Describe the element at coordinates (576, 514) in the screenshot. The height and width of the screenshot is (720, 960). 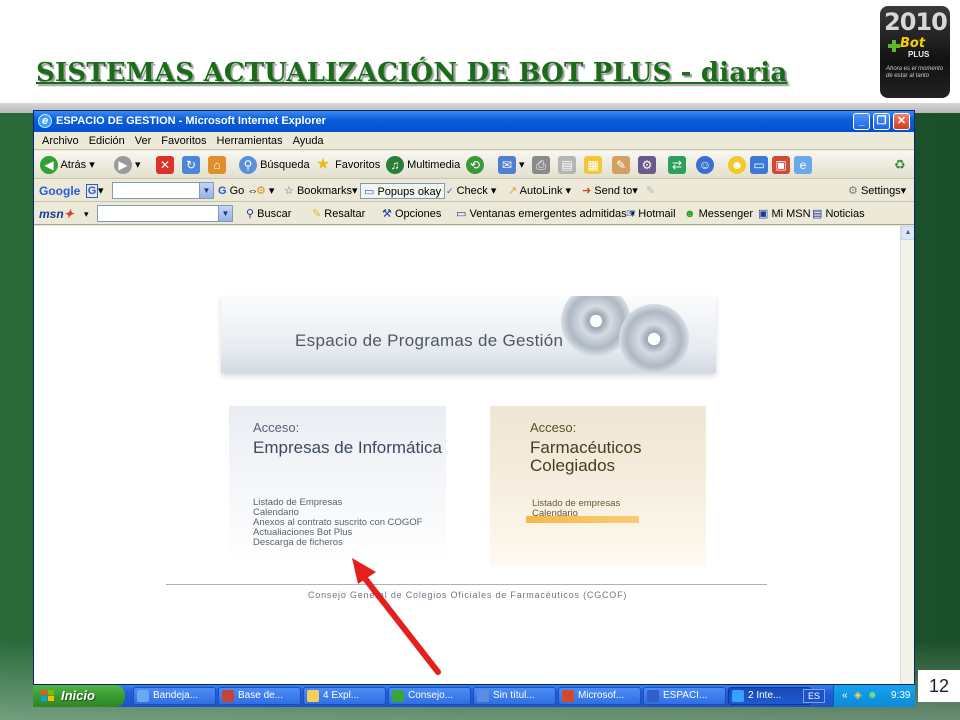
I see `link-calendario: Calendario` at that location.